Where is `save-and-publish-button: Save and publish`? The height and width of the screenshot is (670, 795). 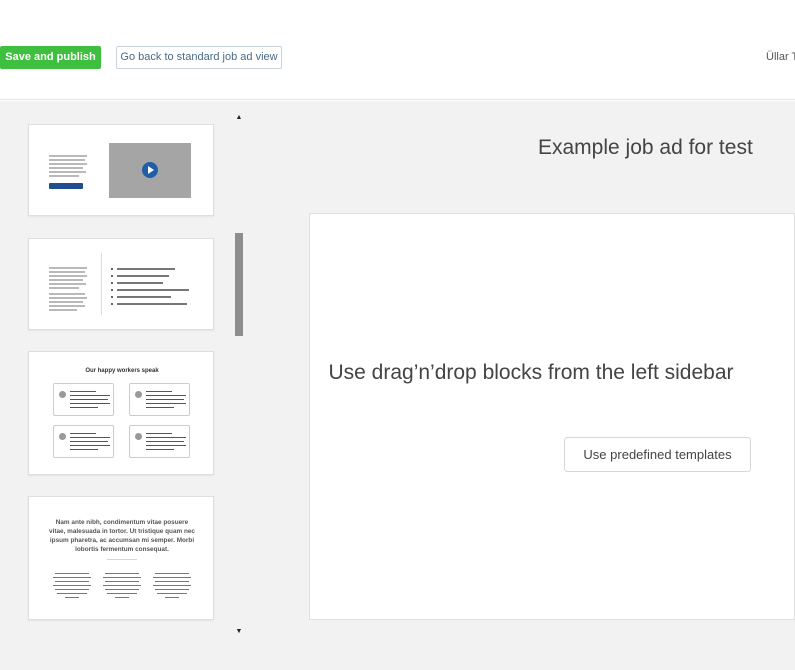 save-and-publish-button: Save and publish is located at coordinates (50, 57).